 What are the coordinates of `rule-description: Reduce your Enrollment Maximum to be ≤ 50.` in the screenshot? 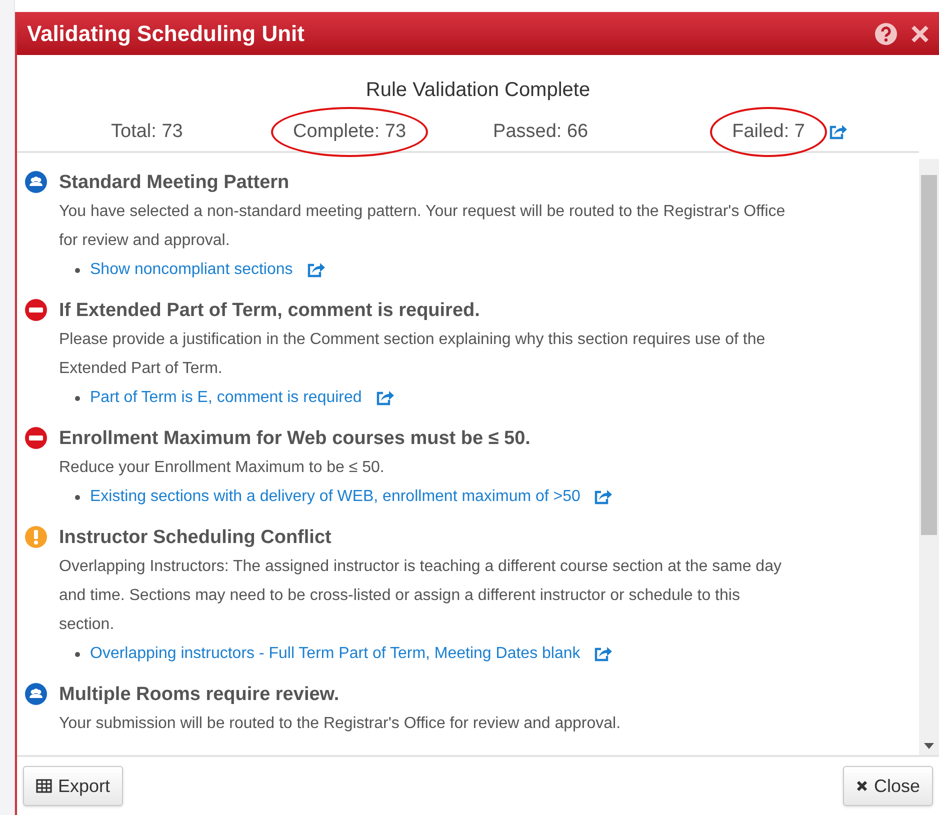 It's located at (222, 468).